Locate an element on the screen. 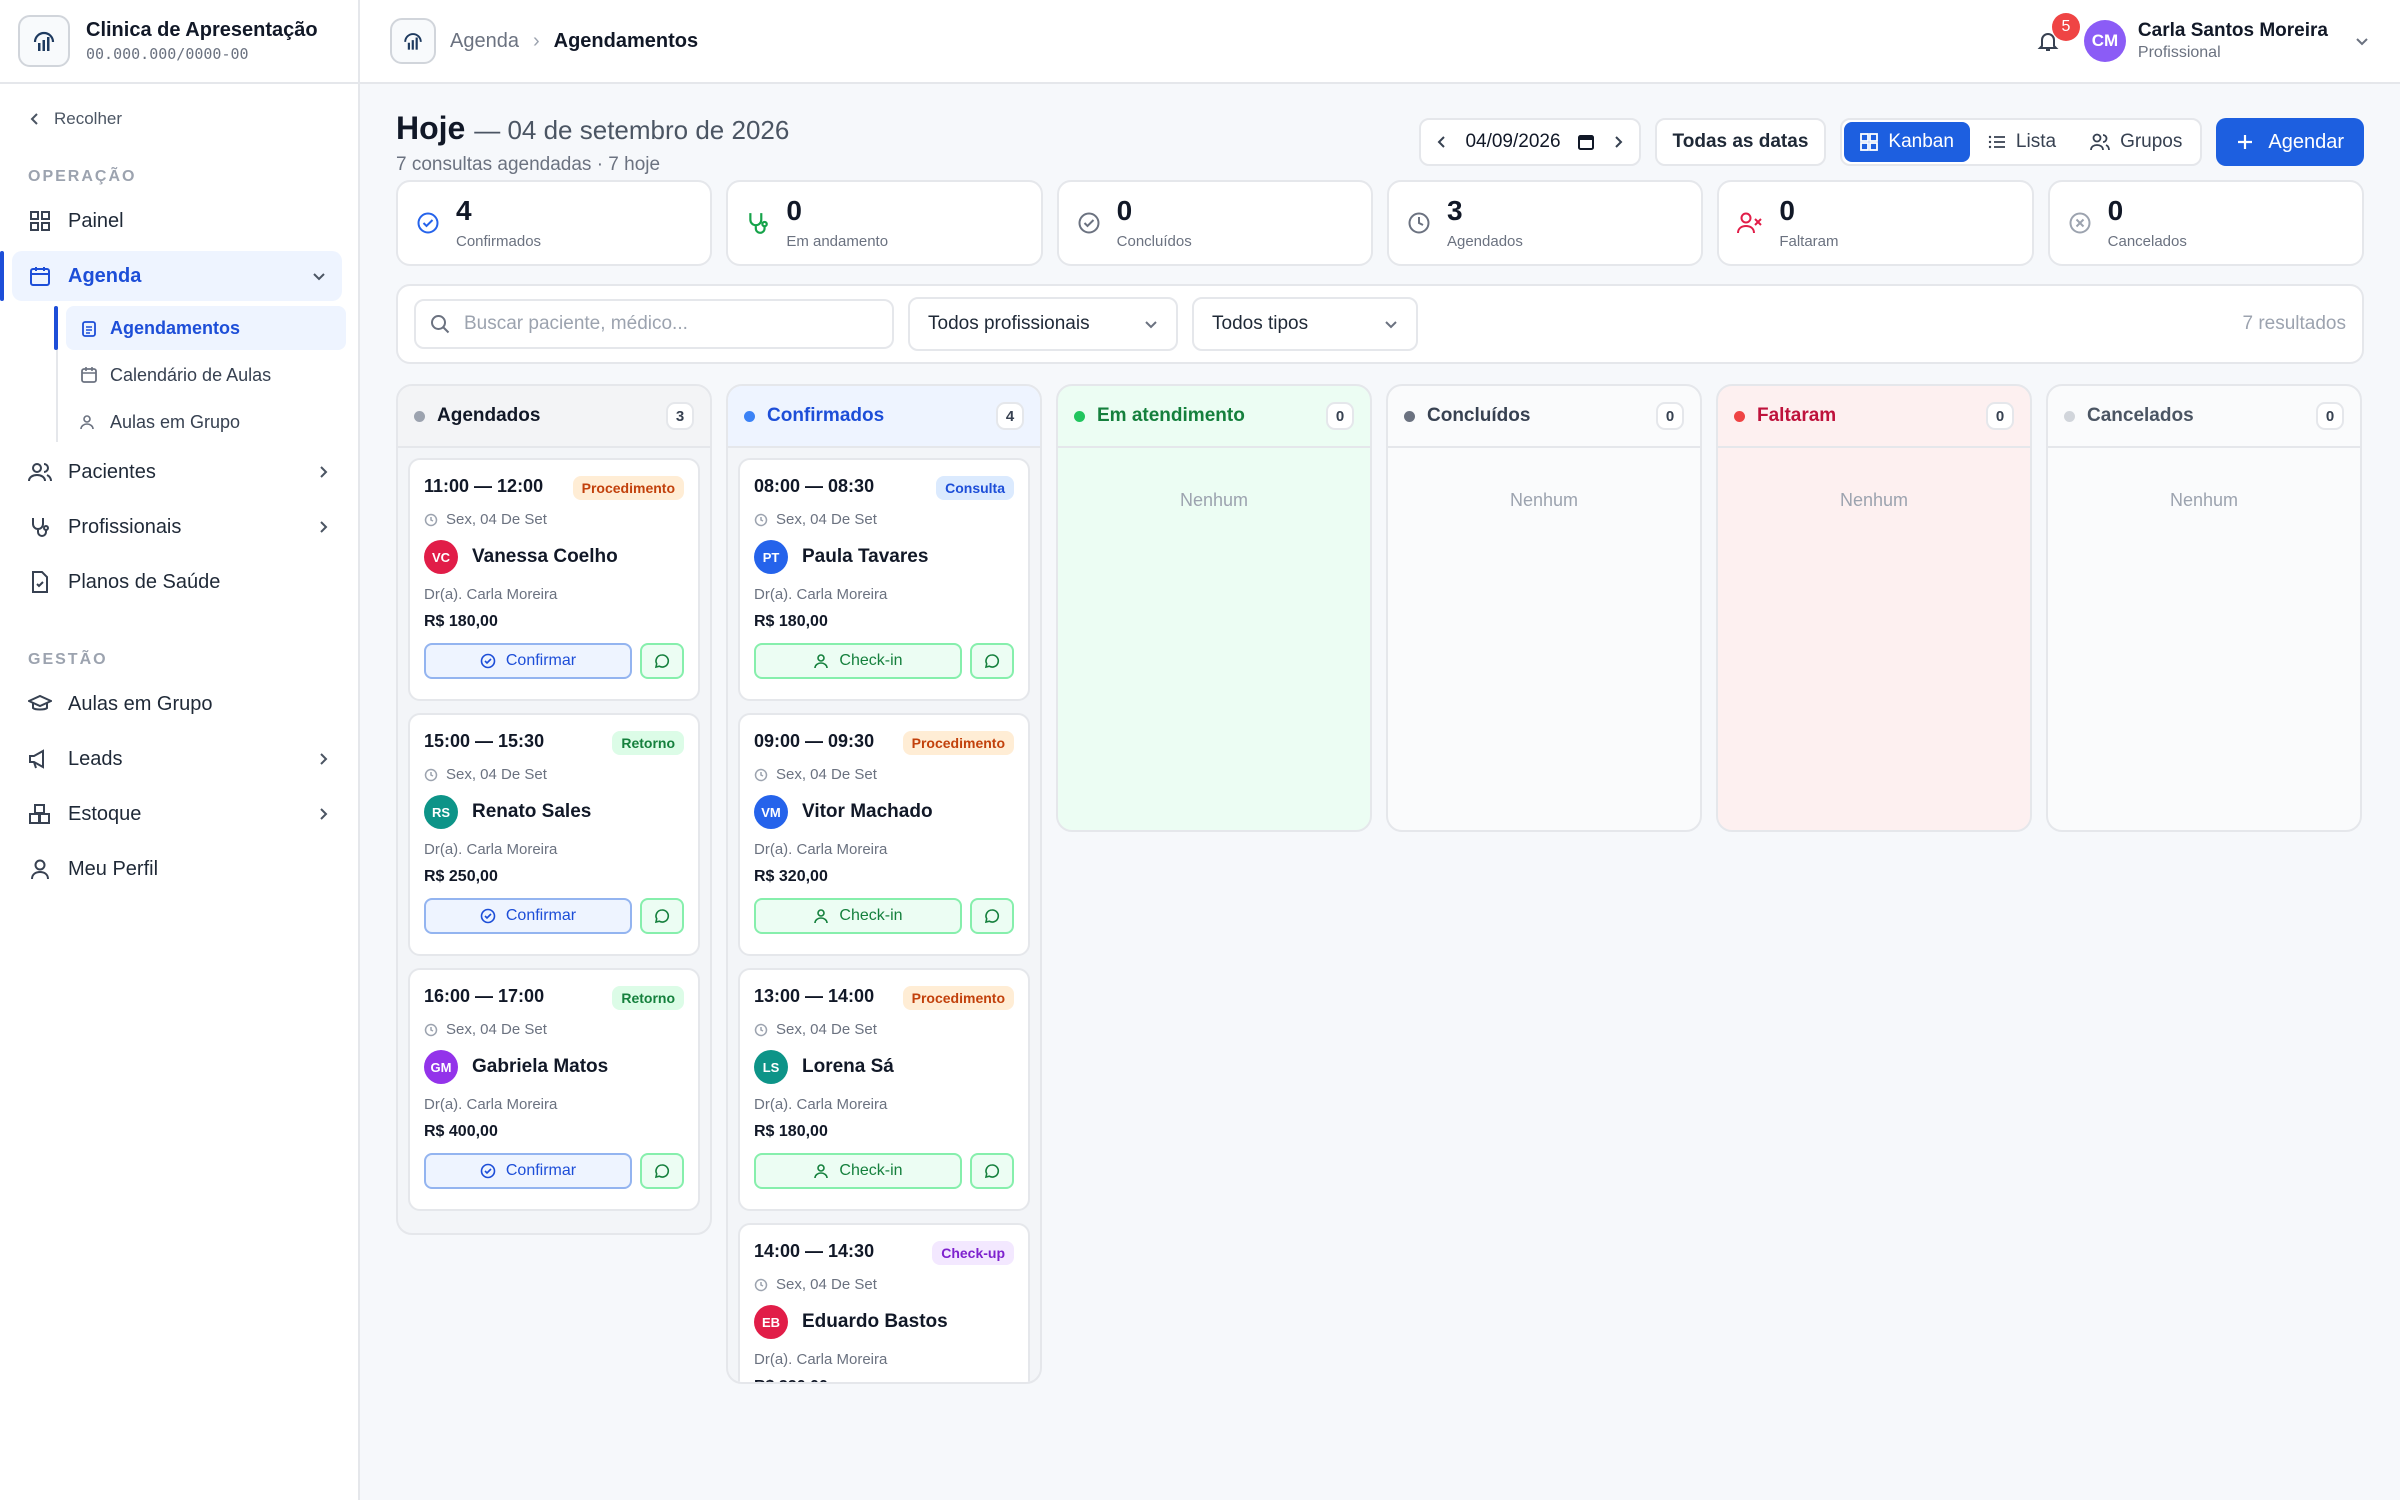 The height and width of the screenshot is (1500, 2400). sidebar-item-label: Profissionais is located at coordinates (125, 526).